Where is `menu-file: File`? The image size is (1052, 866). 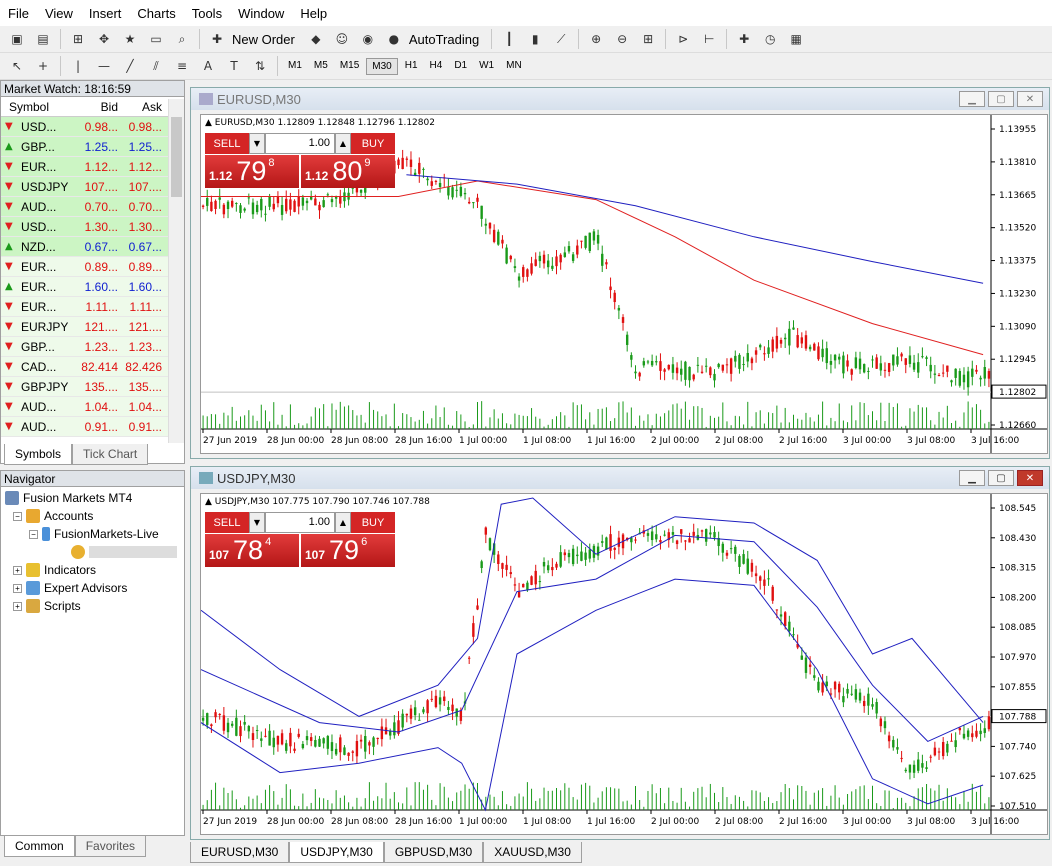
menu-file: File is located at coordinates (18, 13).